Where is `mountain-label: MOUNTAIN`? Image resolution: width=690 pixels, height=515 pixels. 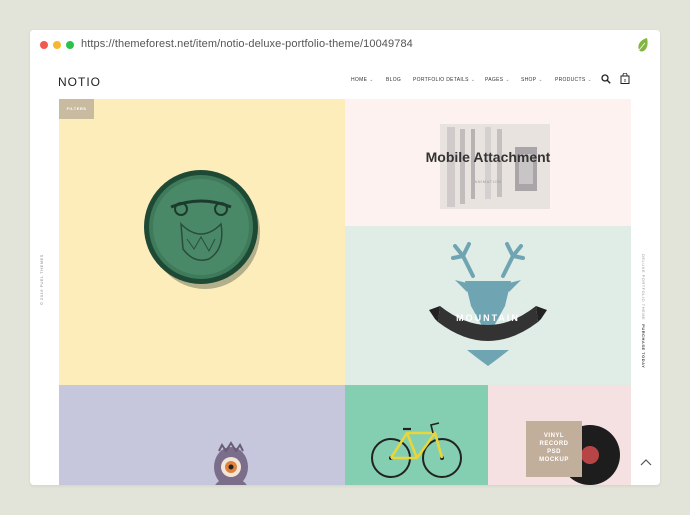
mountain-label: MOUNTAIN is located at coordinates (488, 318).